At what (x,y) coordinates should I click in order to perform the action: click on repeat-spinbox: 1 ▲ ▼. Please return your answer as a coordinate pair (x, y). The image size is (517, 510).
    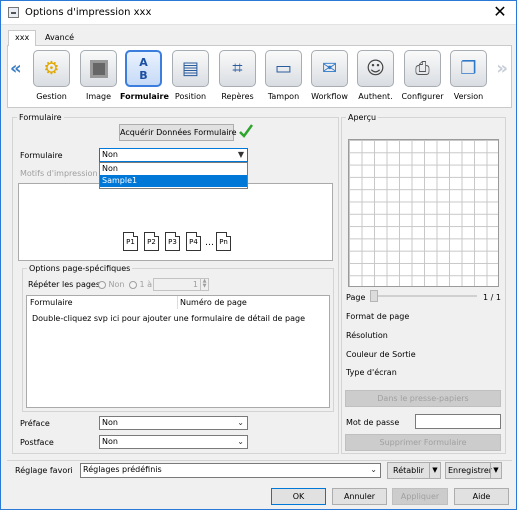
    Looking at the image, I should click on (181, 284).